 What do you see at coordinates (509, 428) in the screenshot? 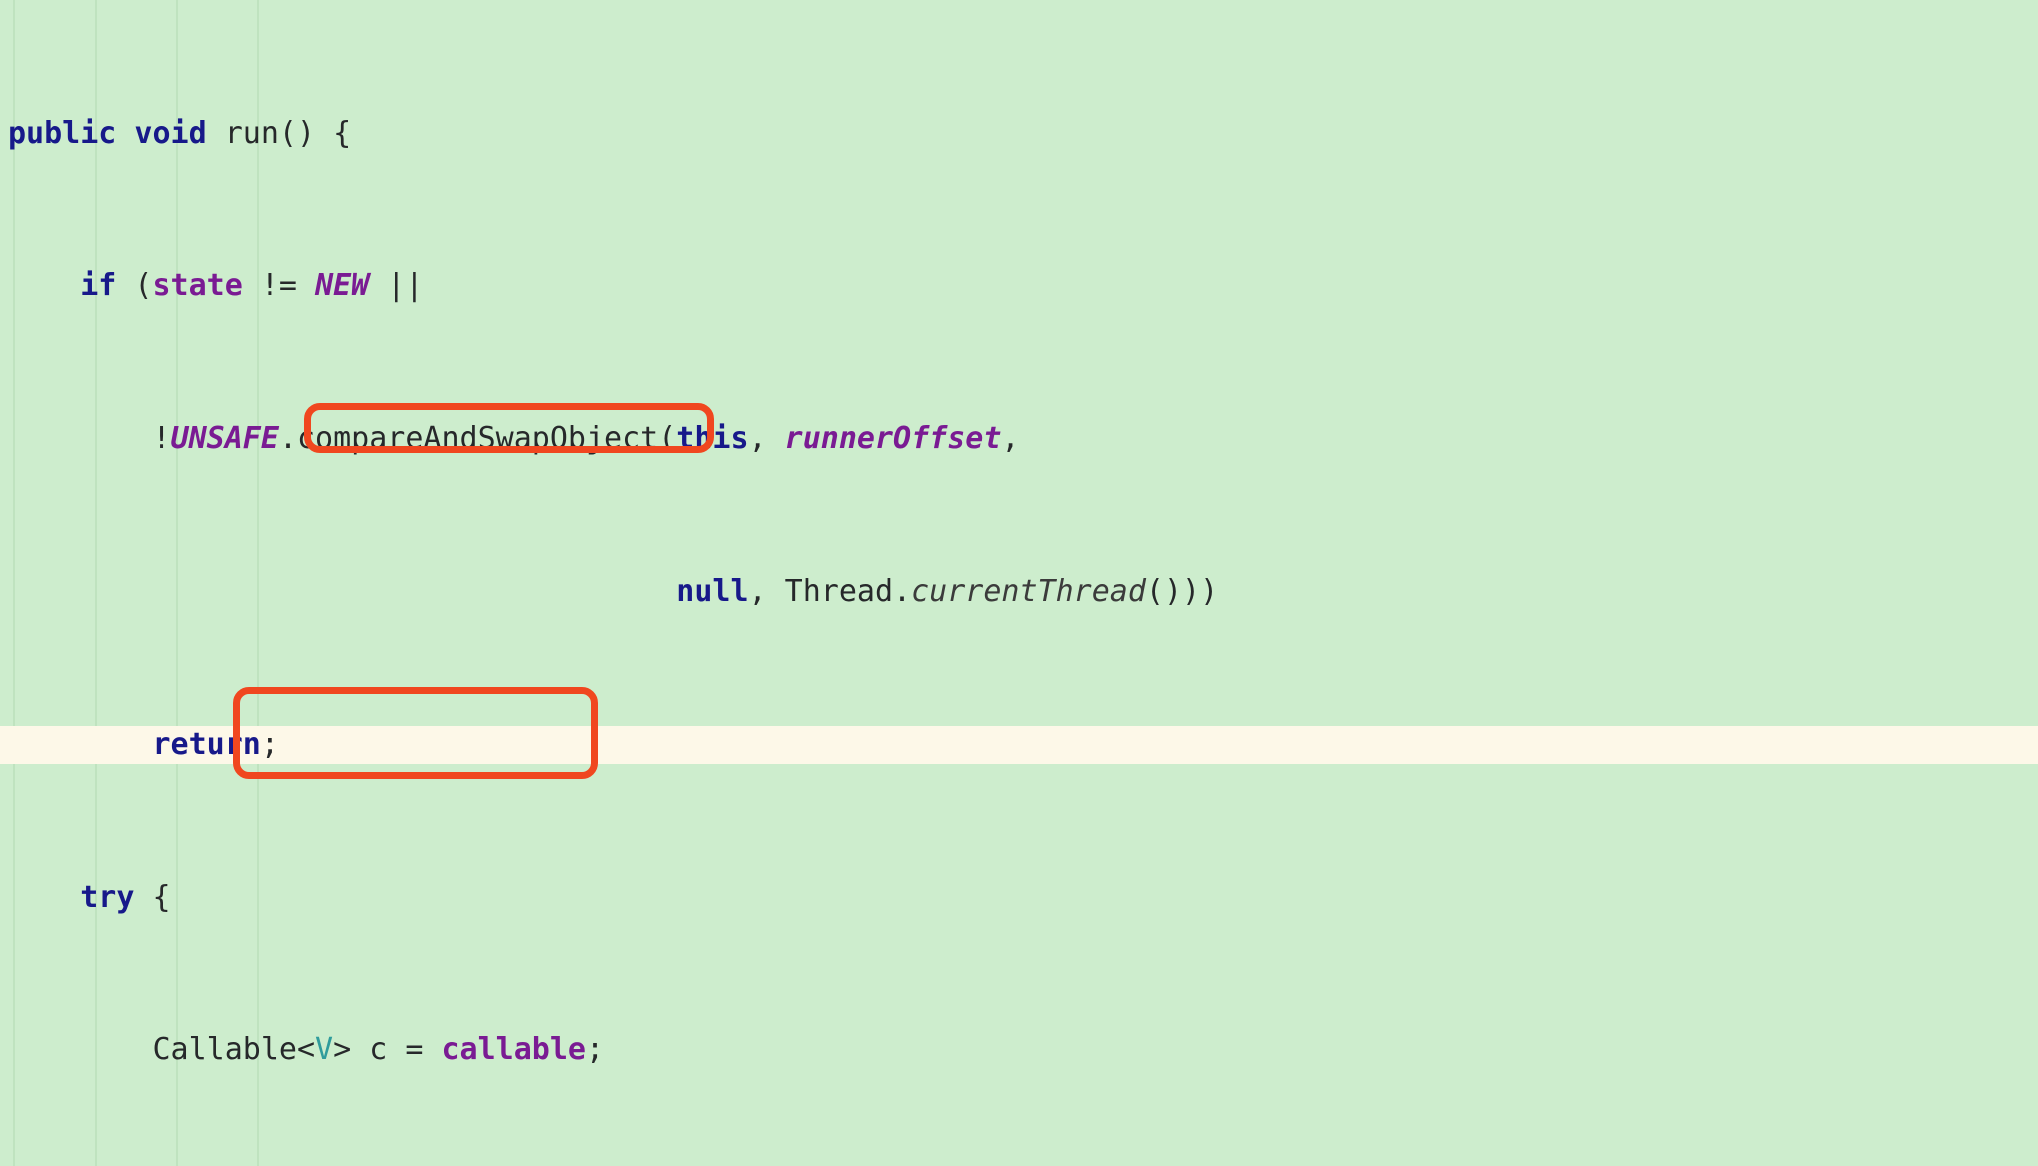
I see `annotation-call-site` at bounding box center [509, 428].